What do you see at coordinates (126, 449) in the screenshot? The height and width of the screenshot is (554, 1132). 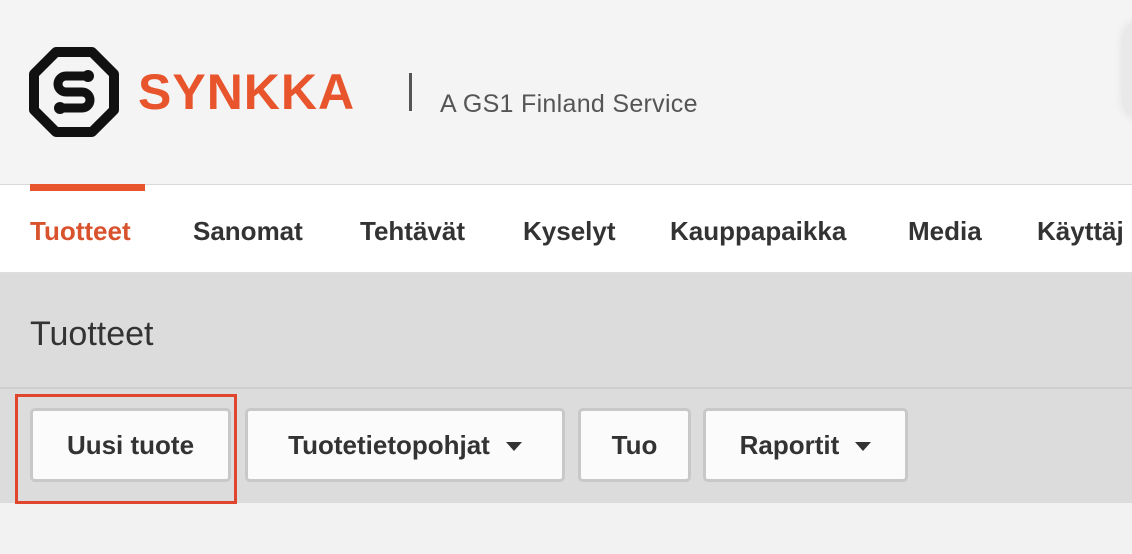 I see `highlight-box` at bounding box center [126, 449].